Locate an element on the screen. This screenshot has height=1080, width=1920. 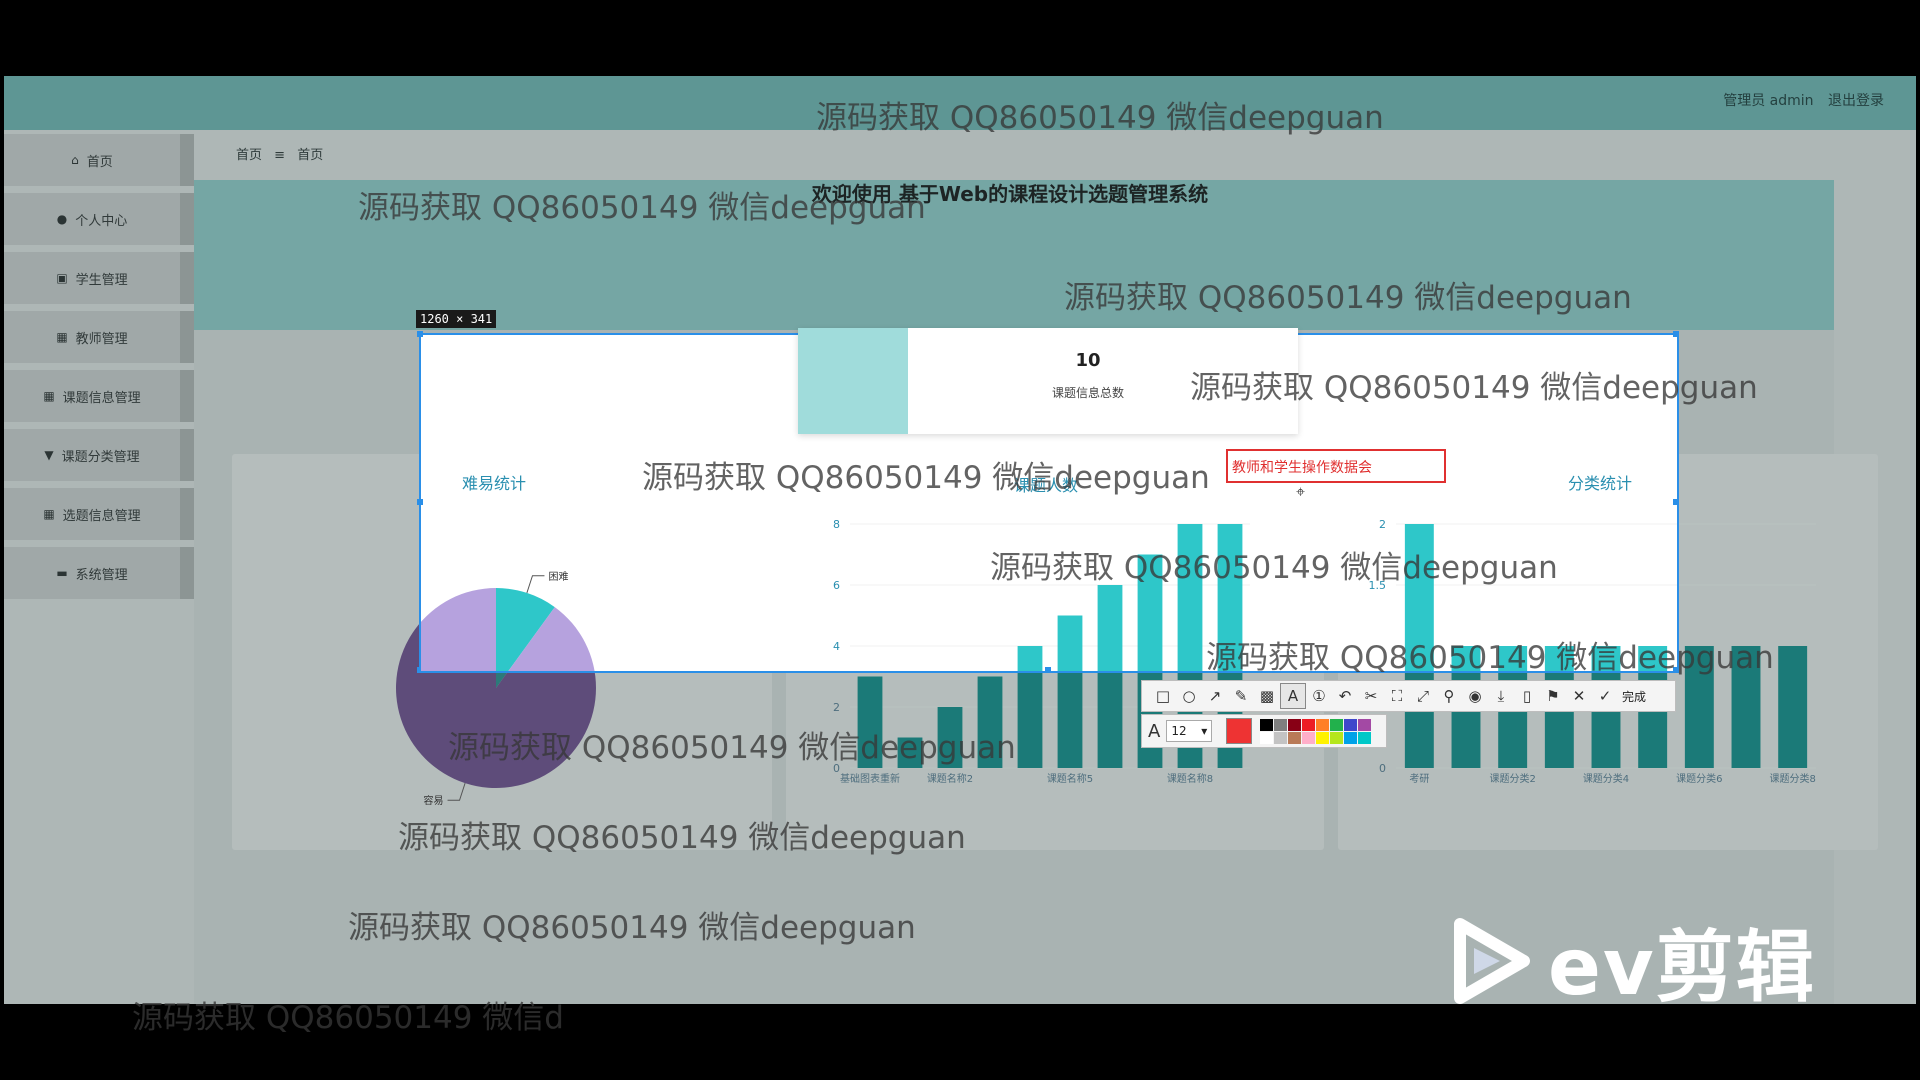
text-style-toolbar: A 12 ▾ is located at coordinates (1264, 731).